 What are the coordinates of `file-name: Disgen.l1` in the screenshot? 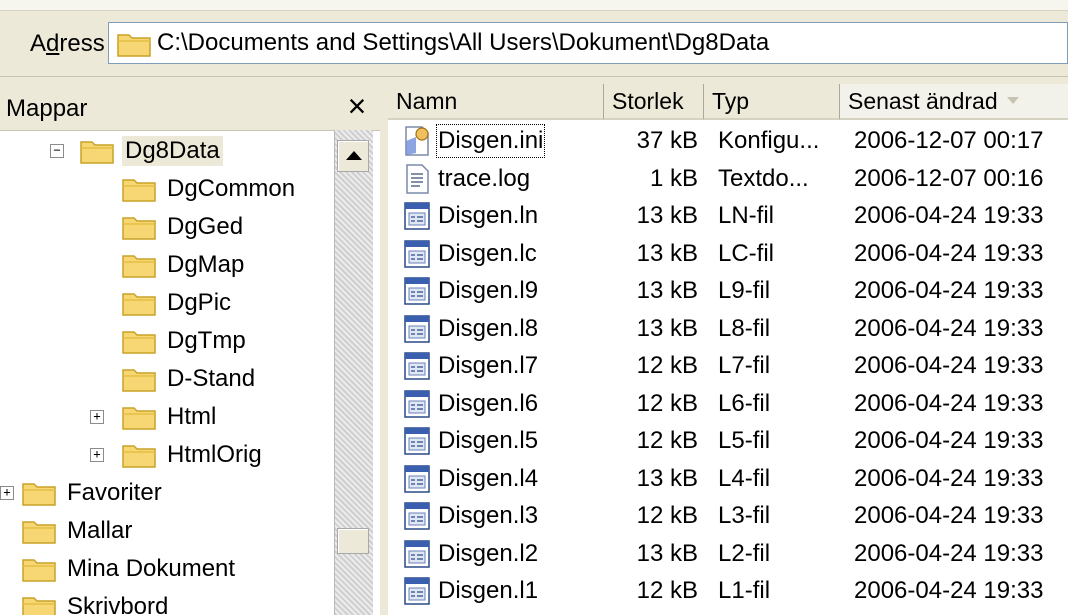 It's located at (488, 590).